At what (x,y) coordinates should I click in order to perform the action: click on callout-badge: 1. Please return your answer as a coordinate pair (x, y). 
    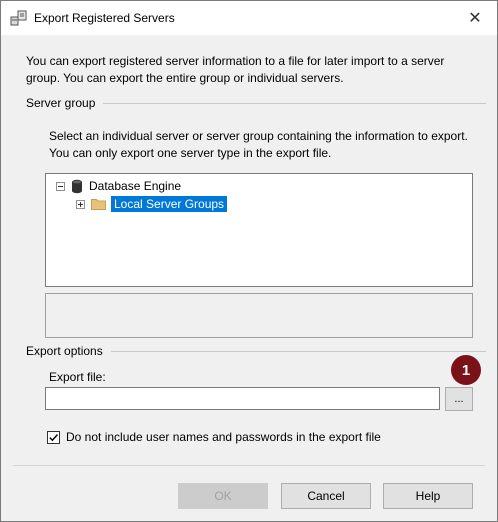
    Looking at the image, I should click on (466, 370).